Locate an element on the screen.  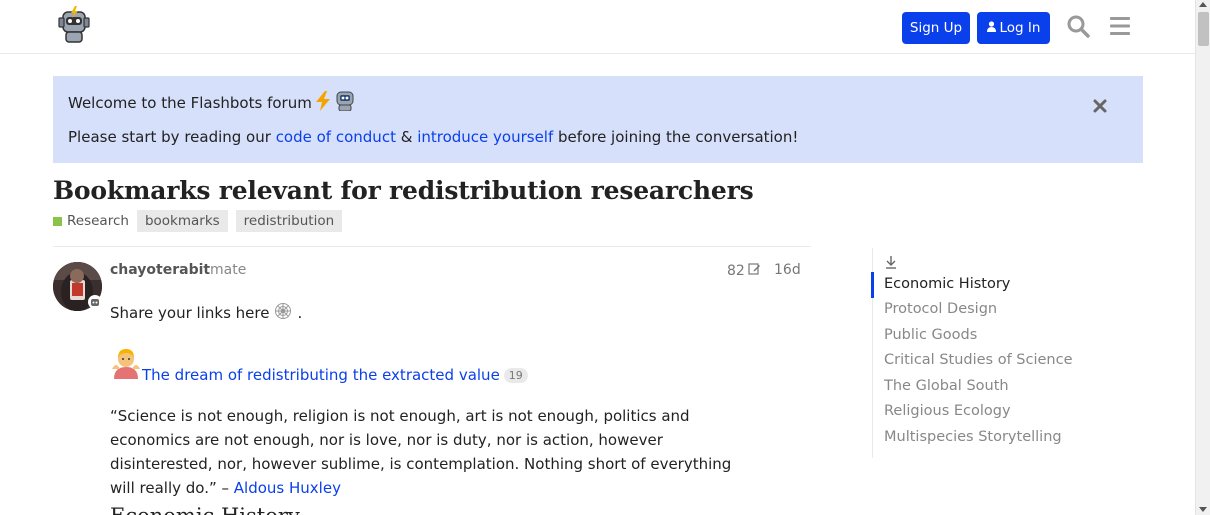
site-header: Sign Up Log In is located at coordinates (597, 27).